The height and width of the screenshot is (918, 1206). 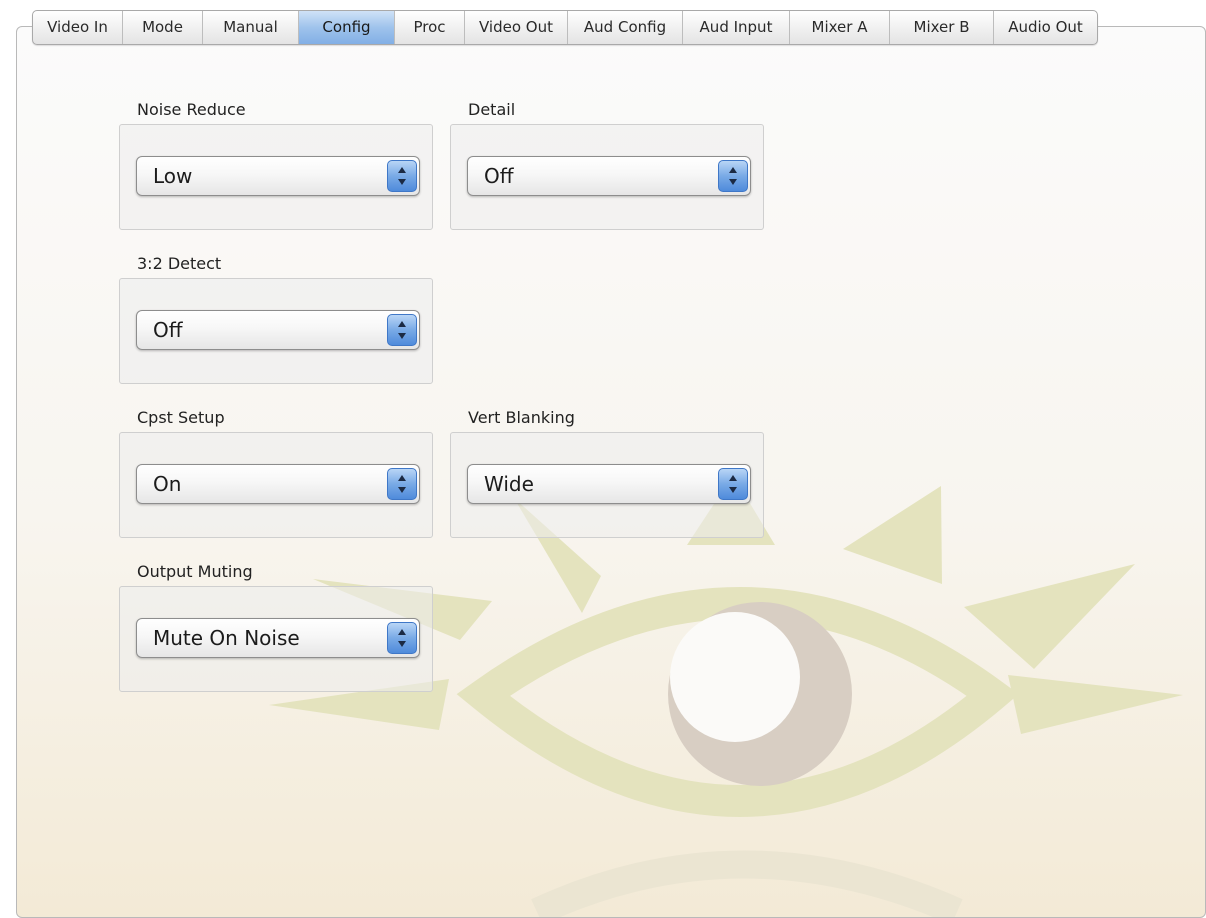 I want to click on tab-aud-config: Aud Config, so click(x=625, y=27).